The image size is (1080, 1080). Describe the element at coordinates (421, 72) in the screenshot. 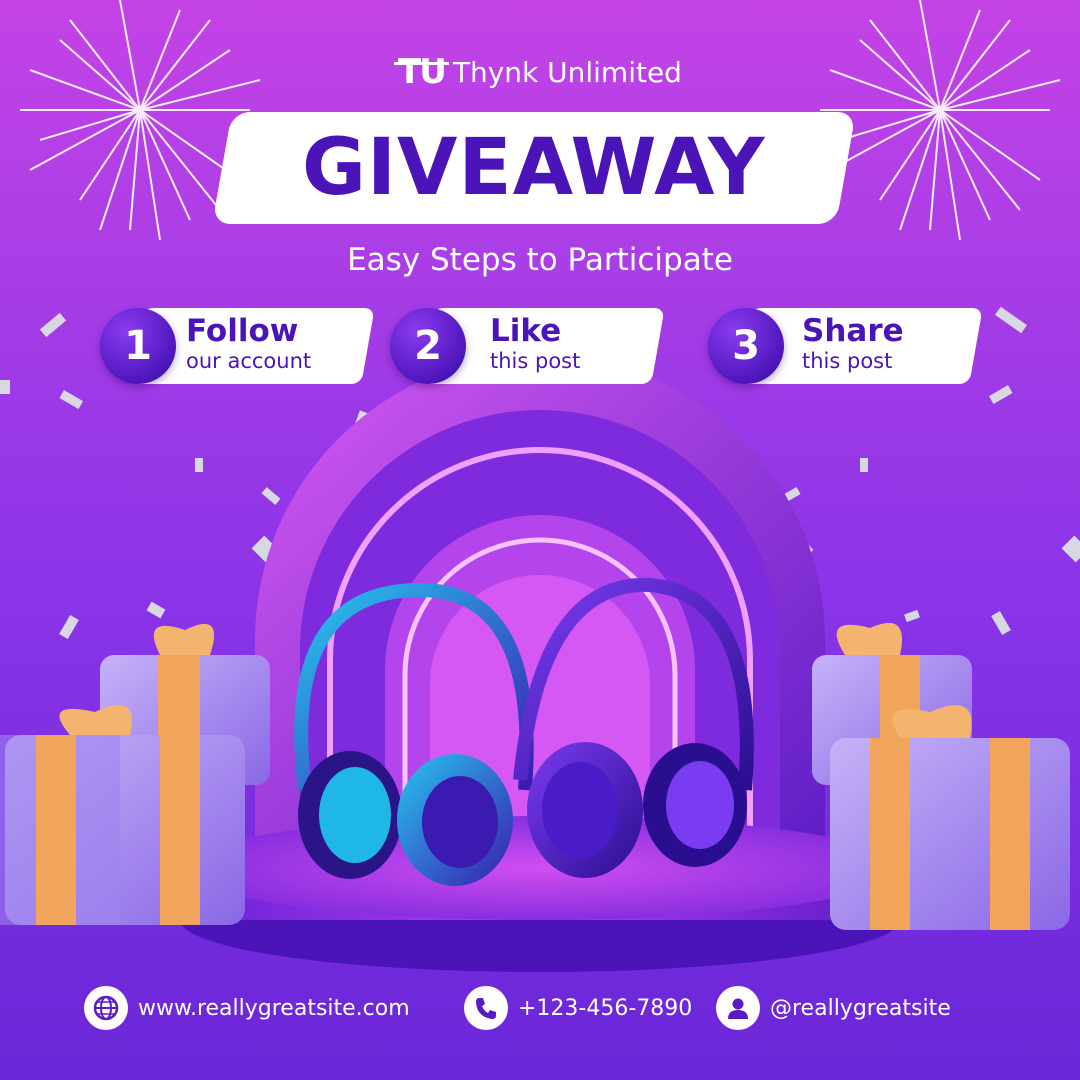

I see `brand-logo-icon: TU` at that location.